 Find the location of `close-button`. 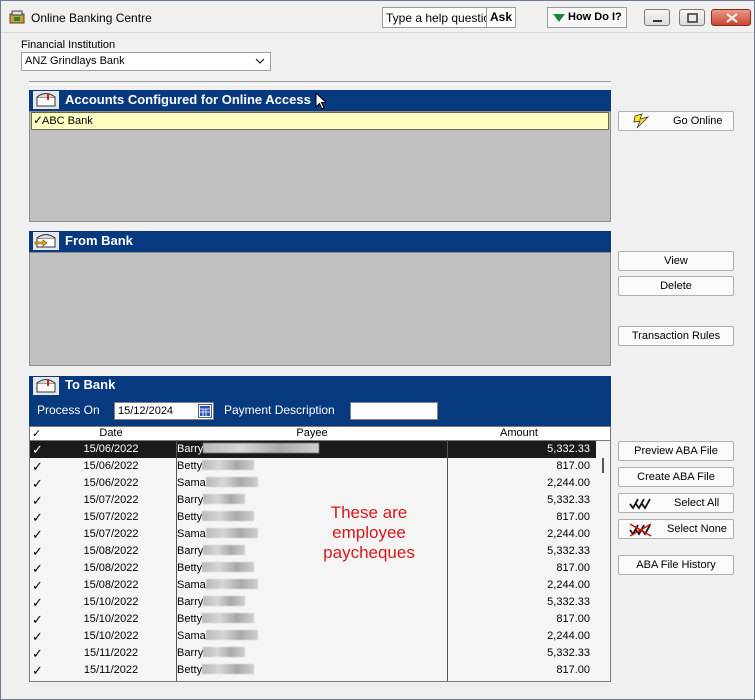

close-button is located at coordinates (731, 17).